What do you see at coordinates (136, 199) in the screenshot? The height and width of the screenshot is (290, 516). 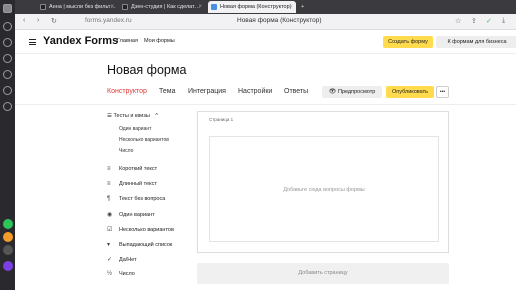 I see `sidebar-item-paragraph: ¶ Текст без вопроса` at bounding box center [136, 199].